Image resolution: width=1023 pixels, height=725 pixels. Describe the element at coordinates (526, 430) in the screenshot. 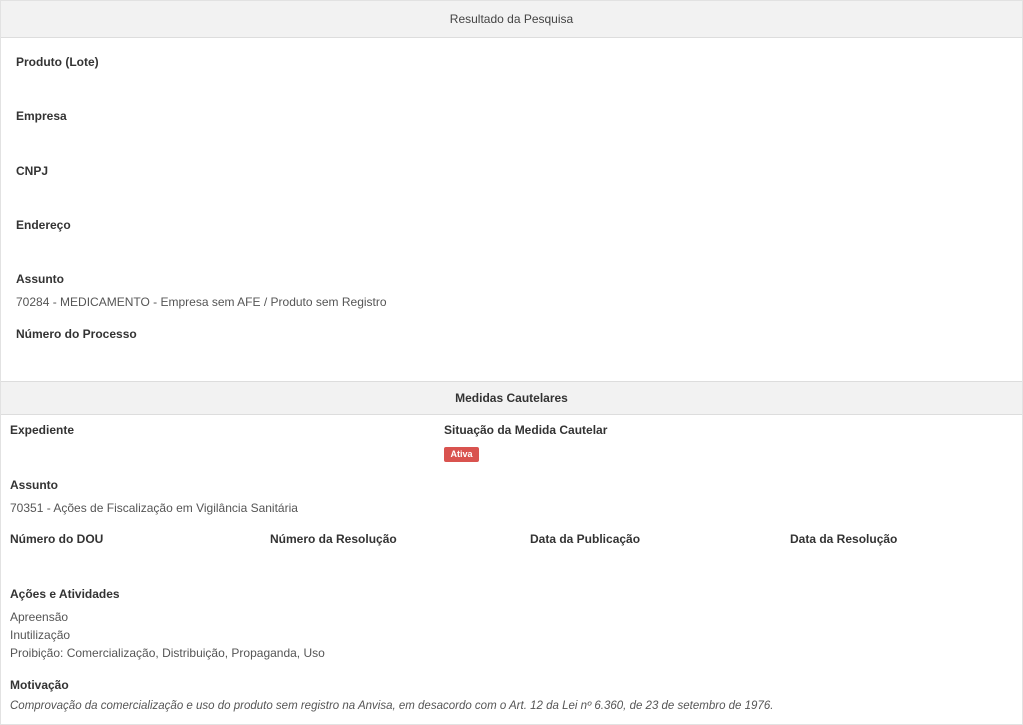

I see `situacao-label: Situação da Medida Cautelar` at that location.